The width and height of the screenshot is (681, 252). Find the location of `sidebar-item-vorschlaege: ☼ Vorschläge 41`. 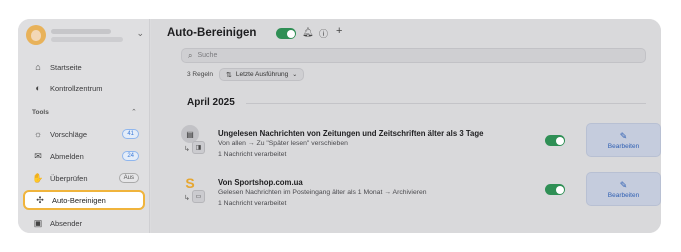

sidebar-item-vorschlaege: ☼ Vorschläge 41 is located at coordinates (84, 134).